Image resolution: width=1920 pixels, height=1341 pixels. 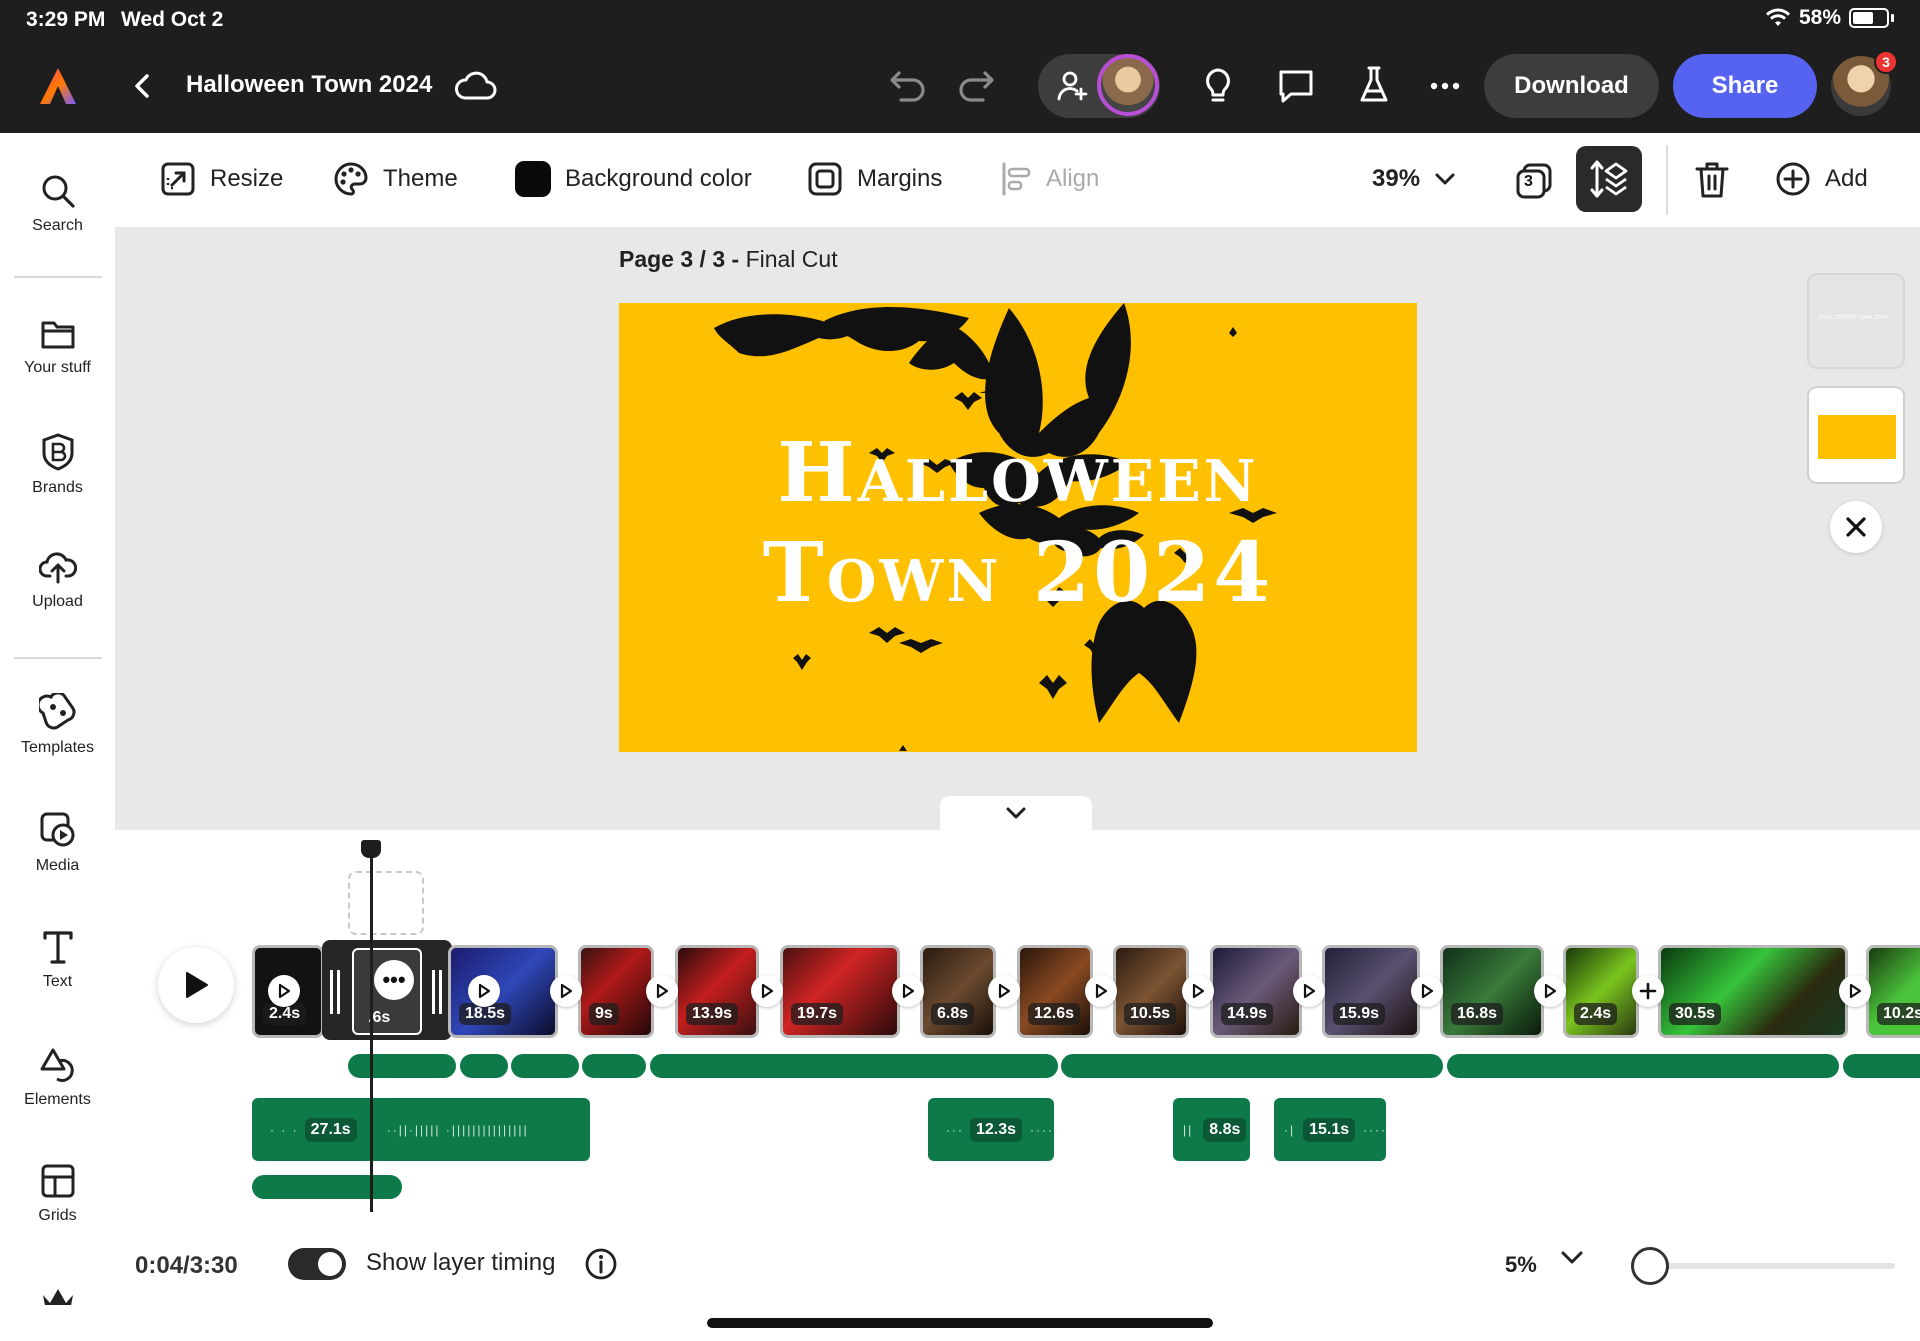 I want to click on resize-button: Resize, so click(x=221, y=179).